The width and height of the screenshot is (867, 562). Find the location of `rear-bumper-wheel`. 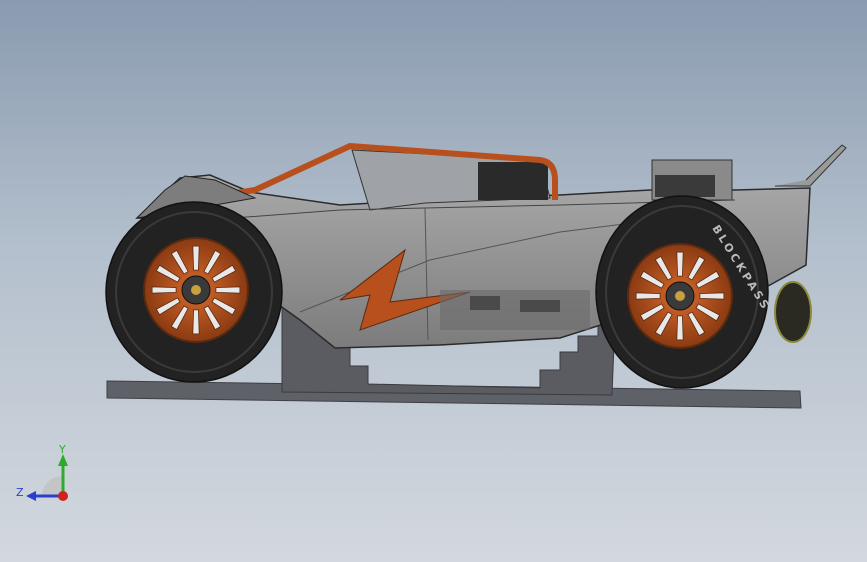

rear-bumper-wheel is located at coordinates (793, 312).